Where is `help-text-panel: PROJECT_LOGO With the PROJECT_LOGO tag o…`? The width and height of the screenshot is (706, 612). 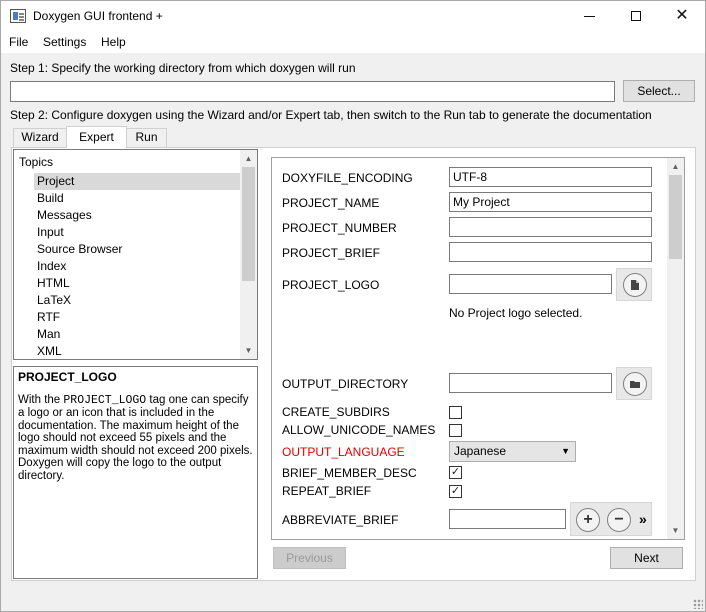
help-text-panel: PROJECT_LOGO With the PROJECT_LOGO tag o… is located at coordinates (135, 472).